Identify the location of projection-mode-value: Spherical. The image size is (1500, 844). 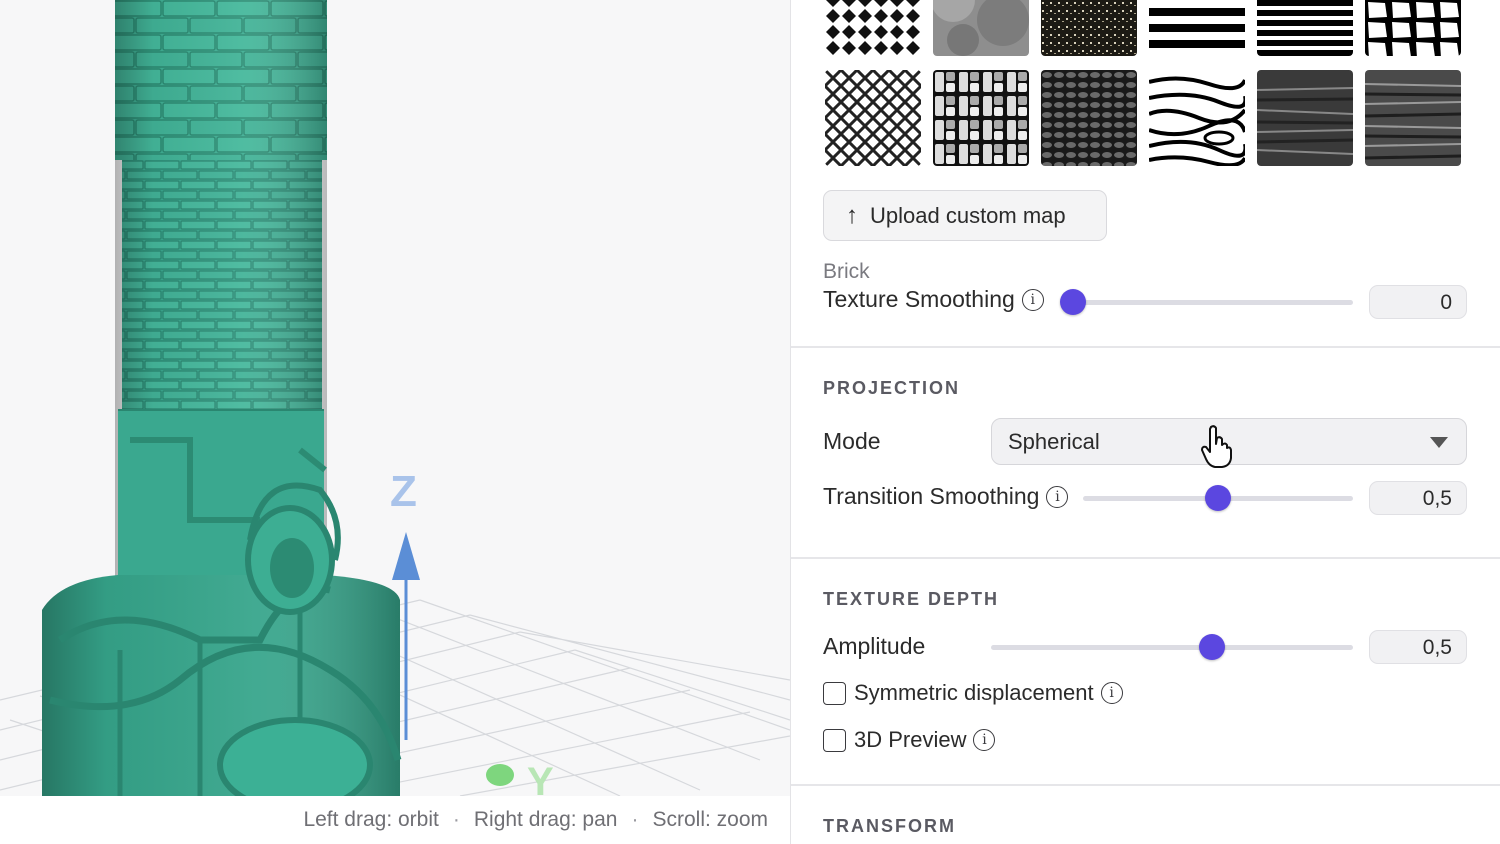
(1054, 441).